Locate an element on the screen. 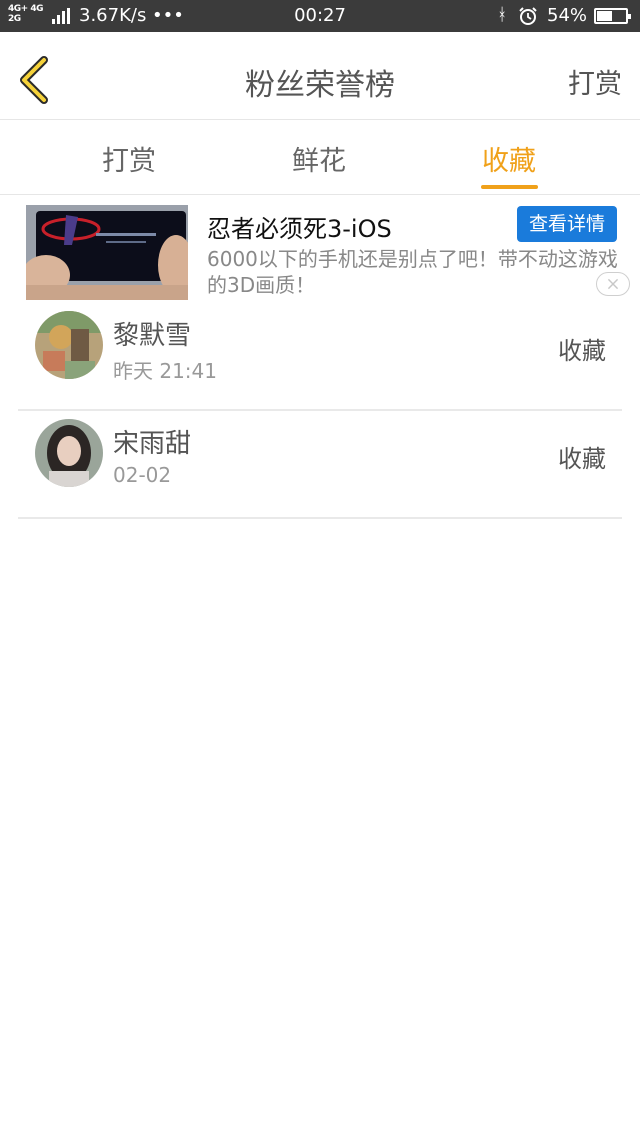 The image size is (640, 1138). battery-nub is located at coordinates (629, 16).